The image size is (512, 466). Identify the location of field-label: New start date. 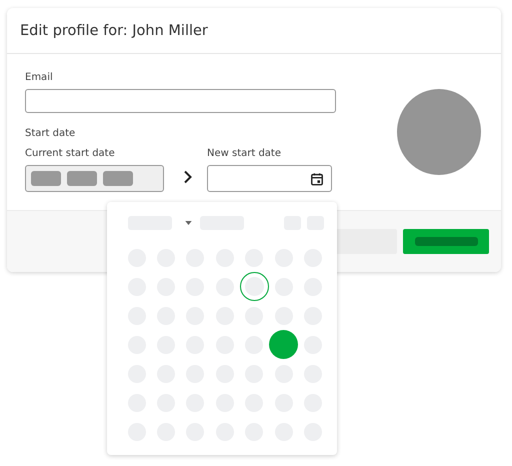
(244, 154).